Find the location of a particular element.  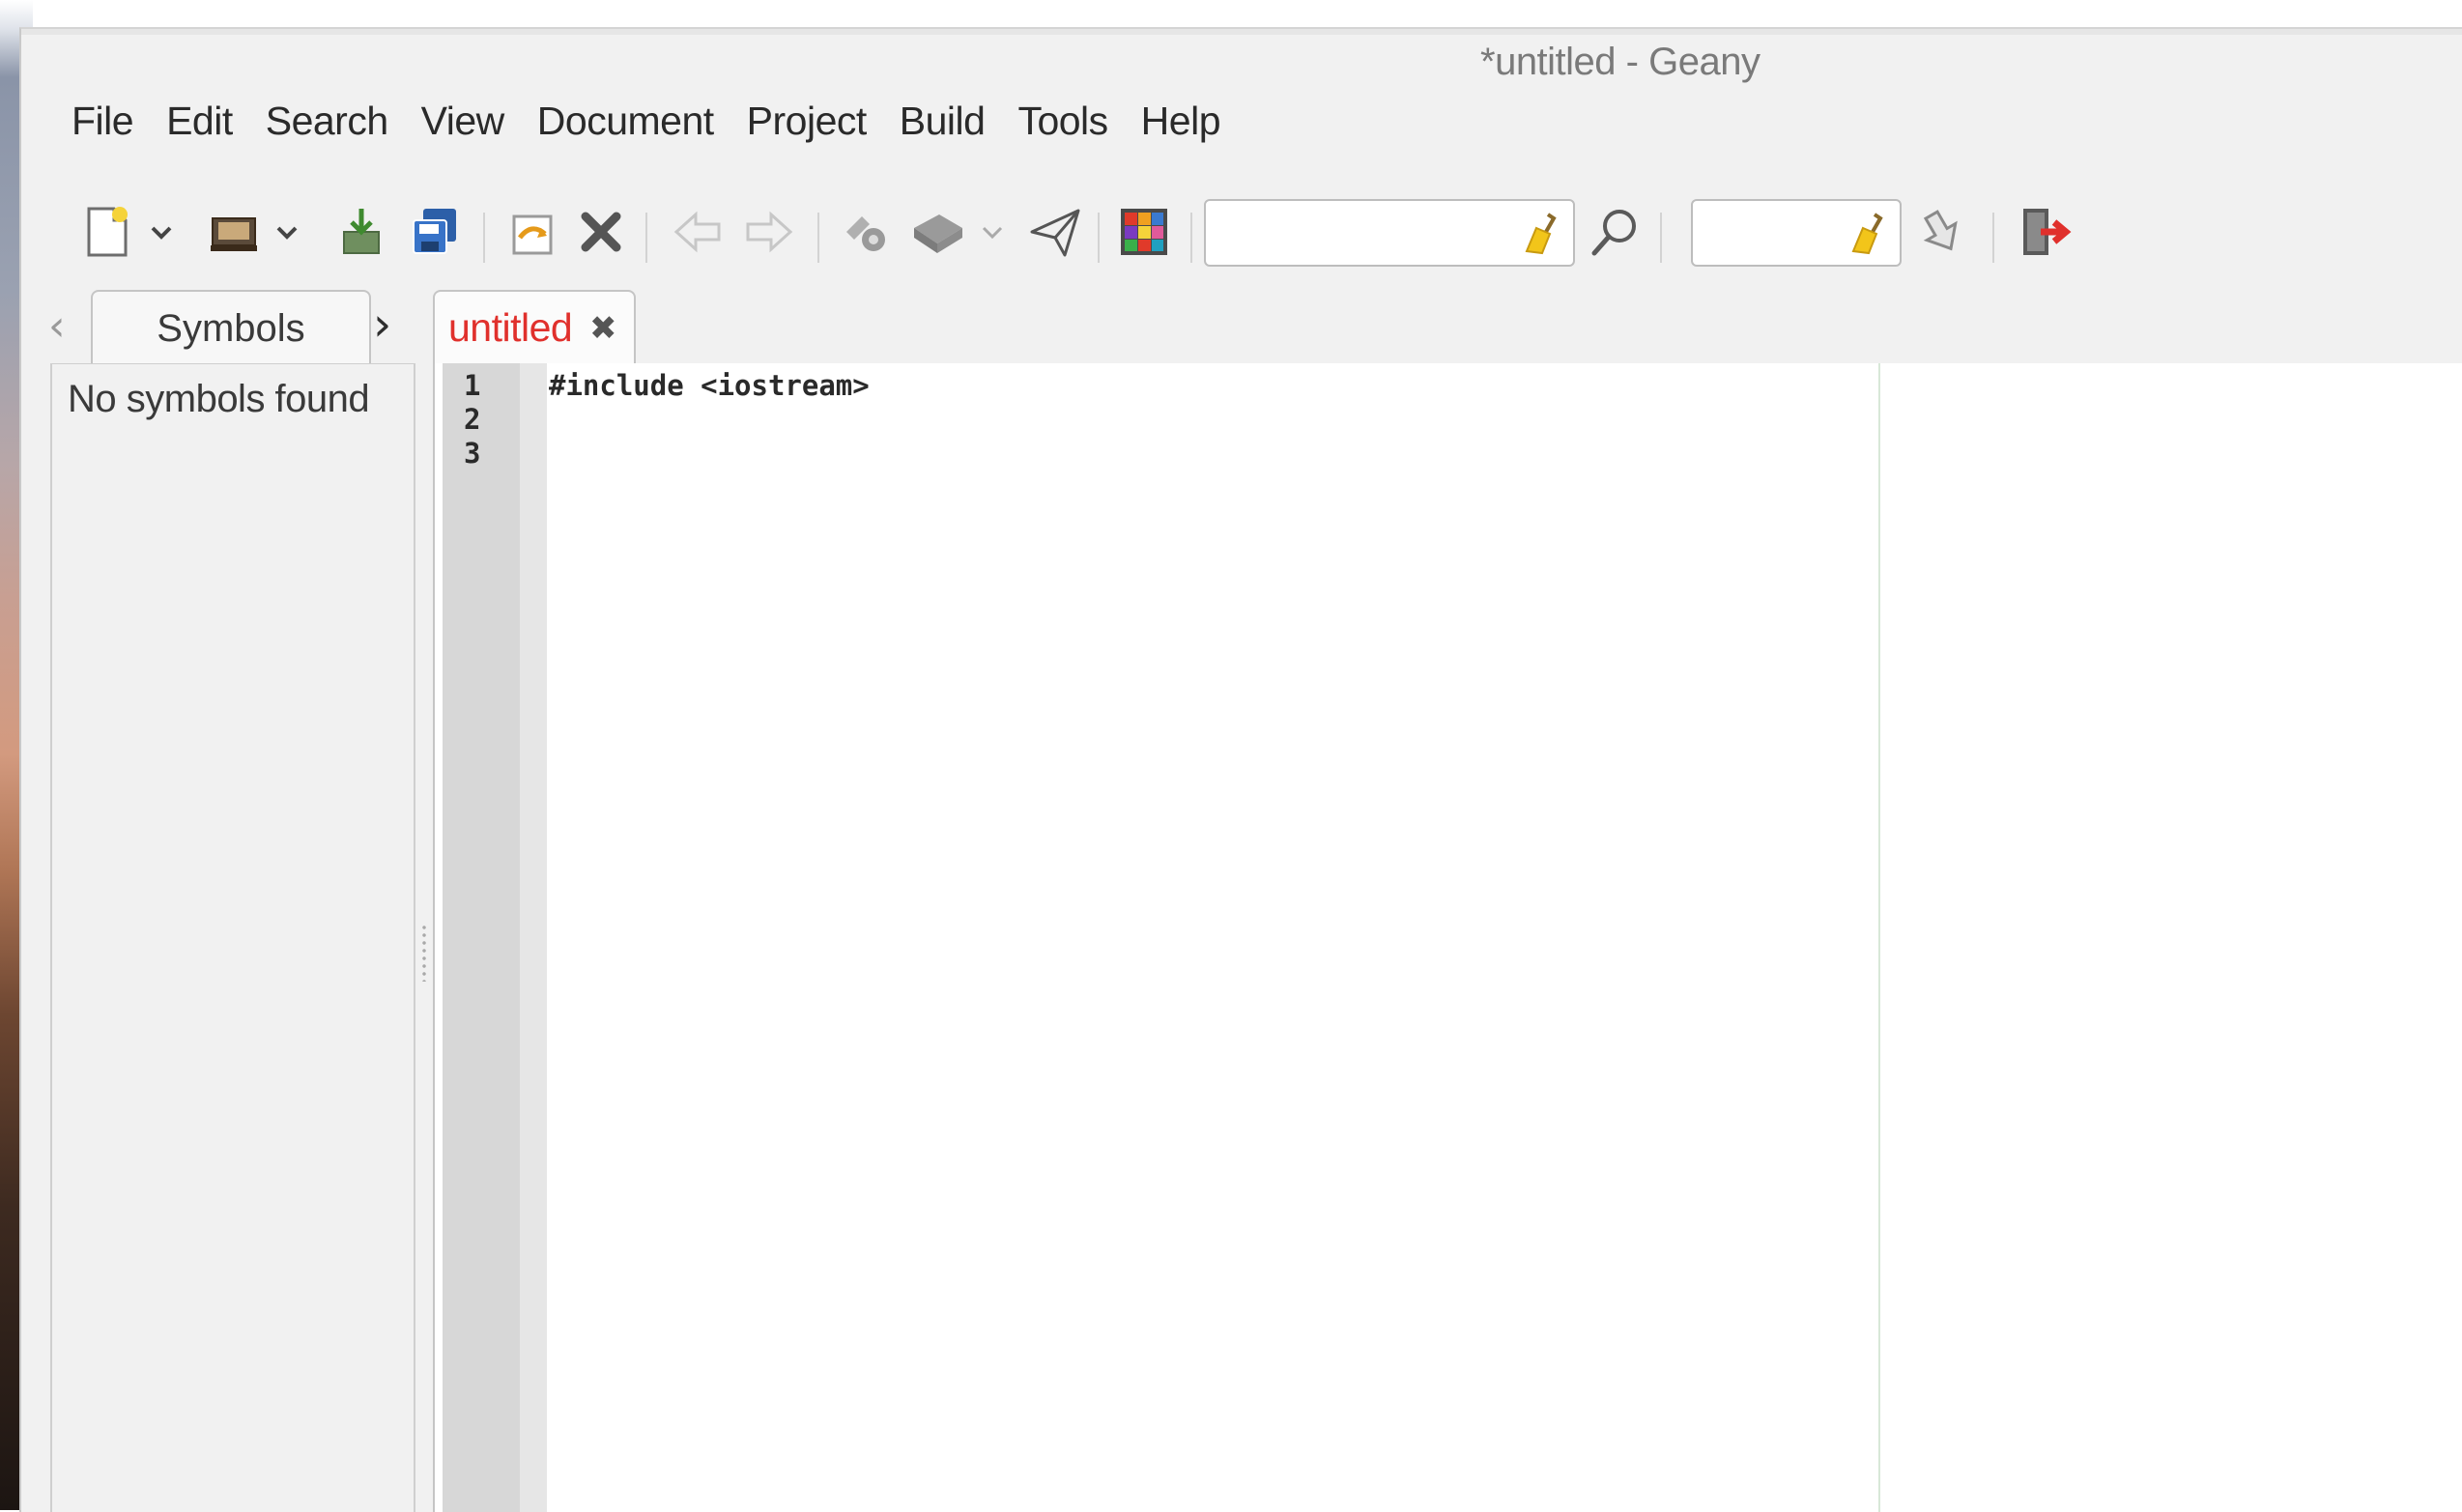

line-number: 2 is located at coordinates (472, 419).